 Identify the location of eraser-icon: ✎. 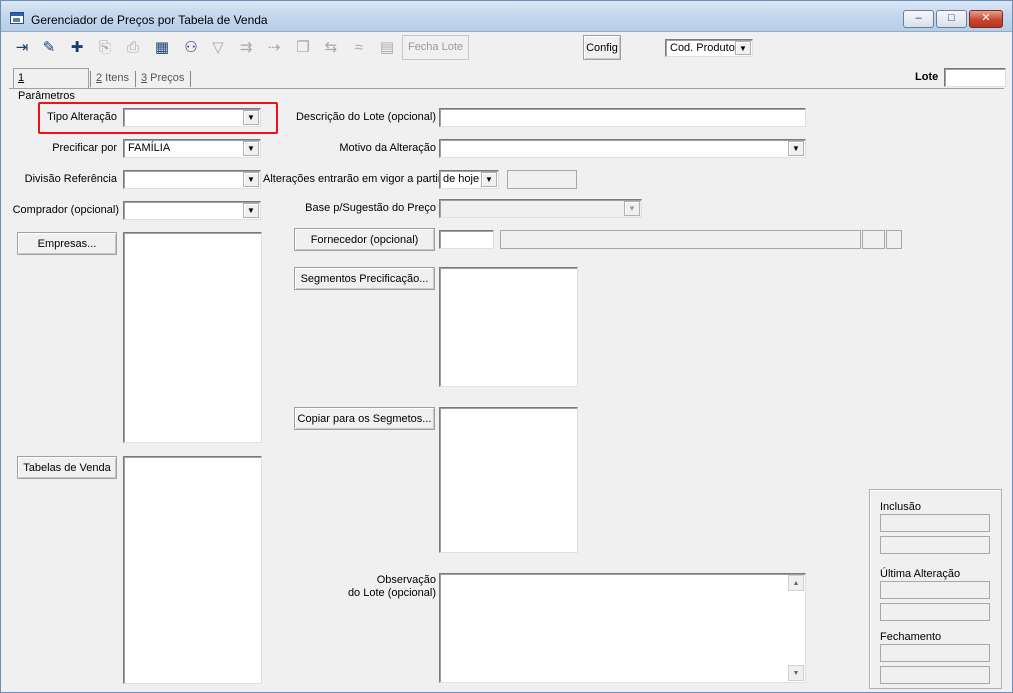
(49, 47).